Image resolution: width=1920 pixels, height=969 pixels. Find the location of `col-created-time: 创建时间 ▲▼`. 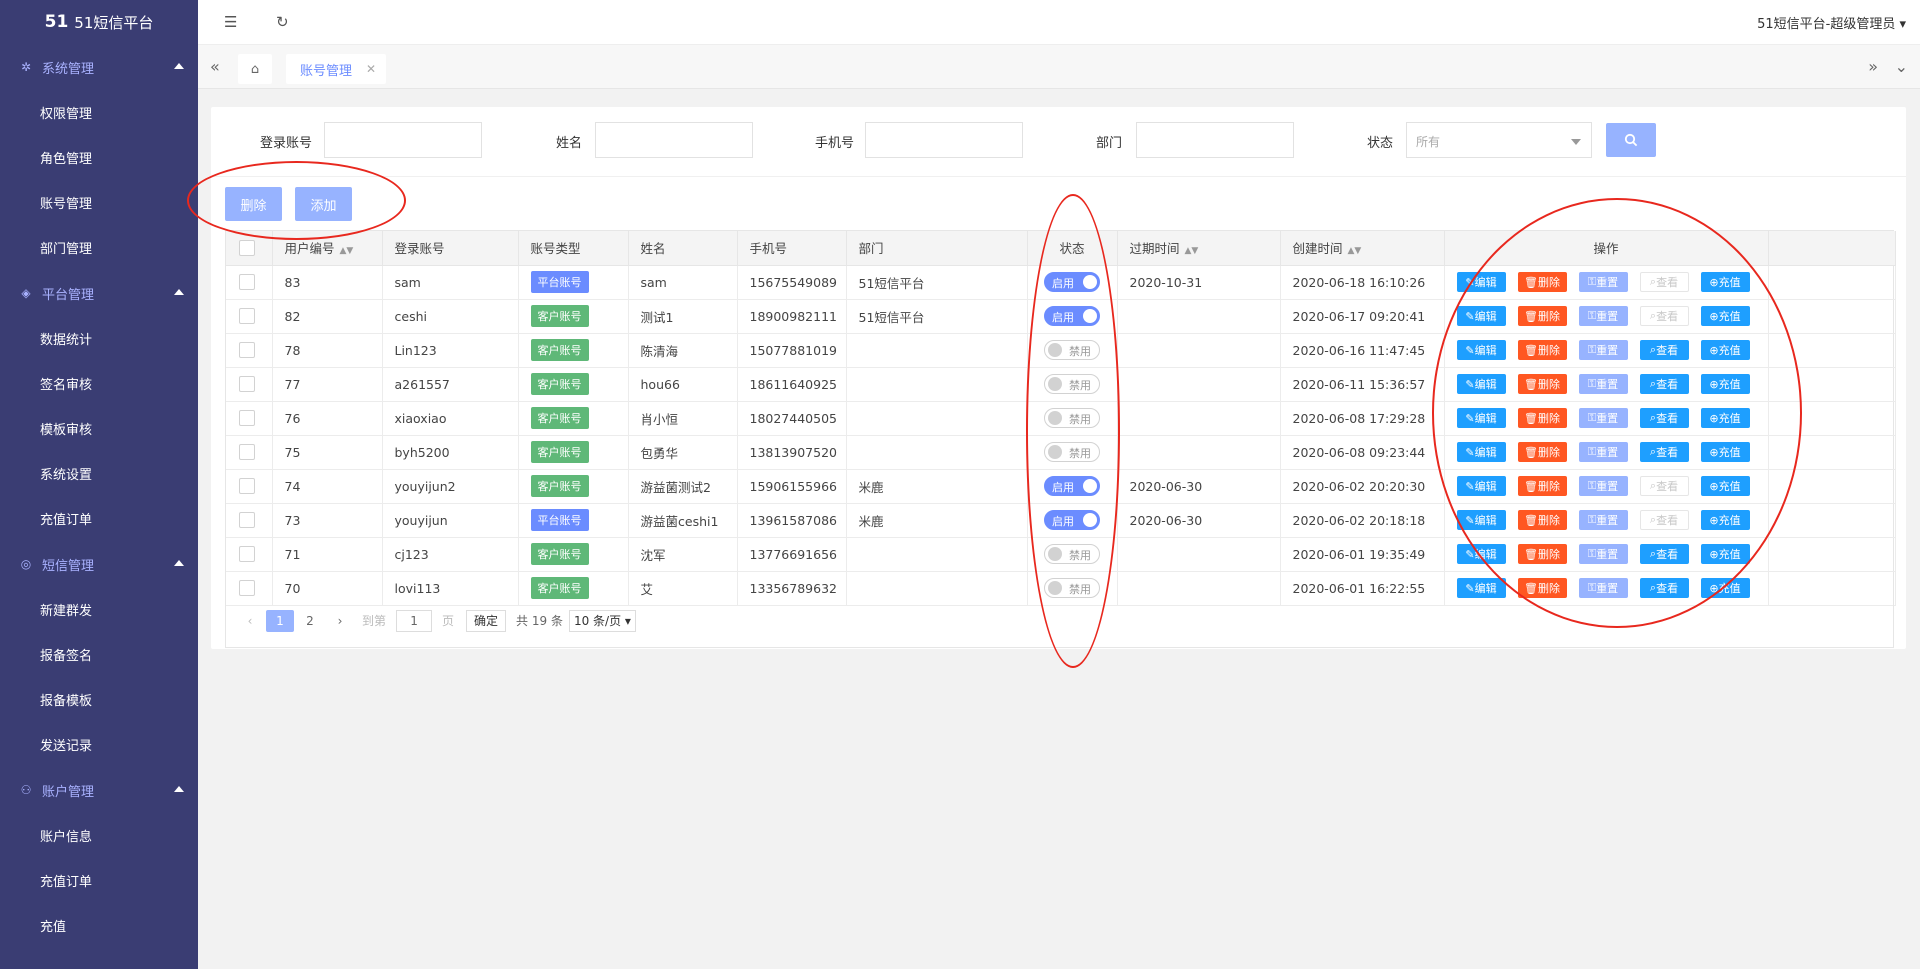

col-created-time: 创建时间 ▲▼ is located at coordinates (1362, 248).